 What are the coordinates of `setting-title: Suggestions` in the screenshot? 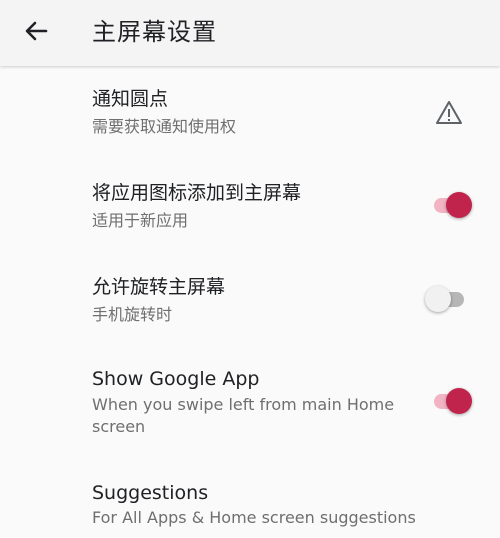 It's located at (150, 493).